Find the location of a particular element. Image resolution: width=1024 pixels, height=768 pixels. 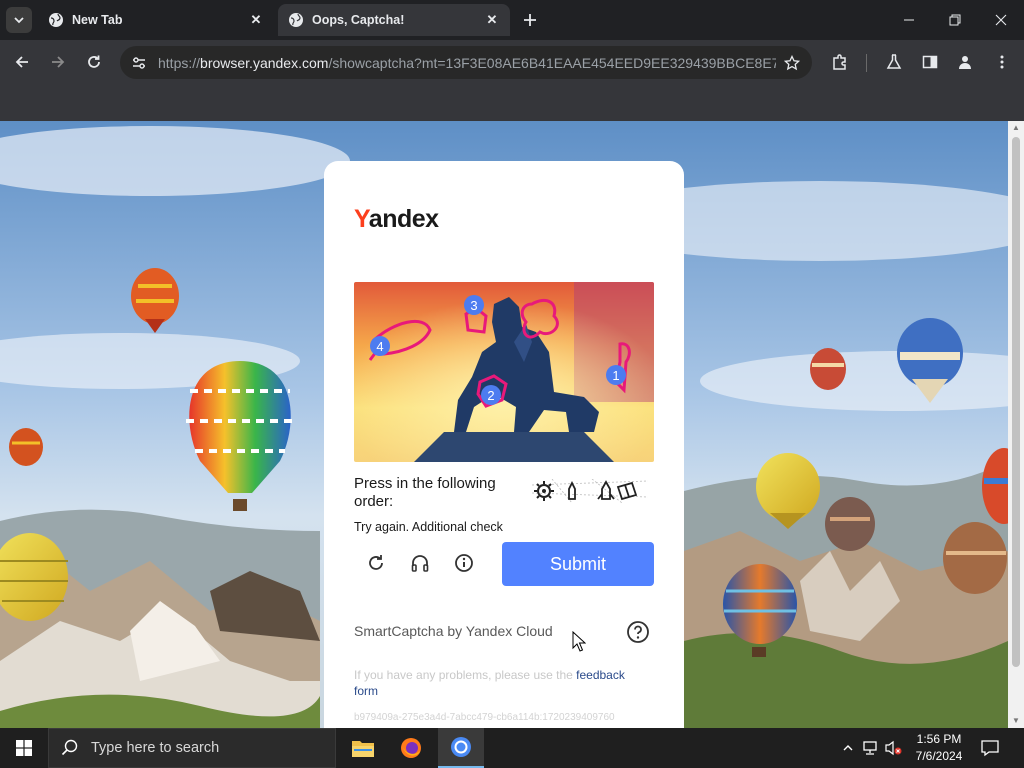

info-button is located at coordinates (464, 563).